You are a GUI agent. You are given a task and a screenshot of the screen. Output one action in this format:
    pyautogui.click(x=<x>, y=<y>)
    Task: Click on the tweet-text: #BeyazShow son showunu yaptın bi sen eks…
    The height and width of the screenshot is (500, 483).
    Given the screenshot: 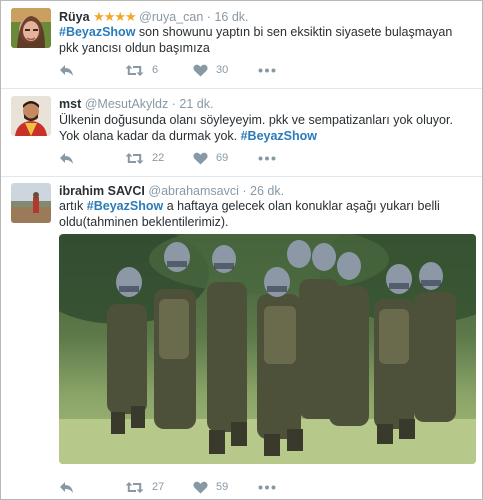 What is the action you would take?
    pyautogui.click(x=264, y=40)
    